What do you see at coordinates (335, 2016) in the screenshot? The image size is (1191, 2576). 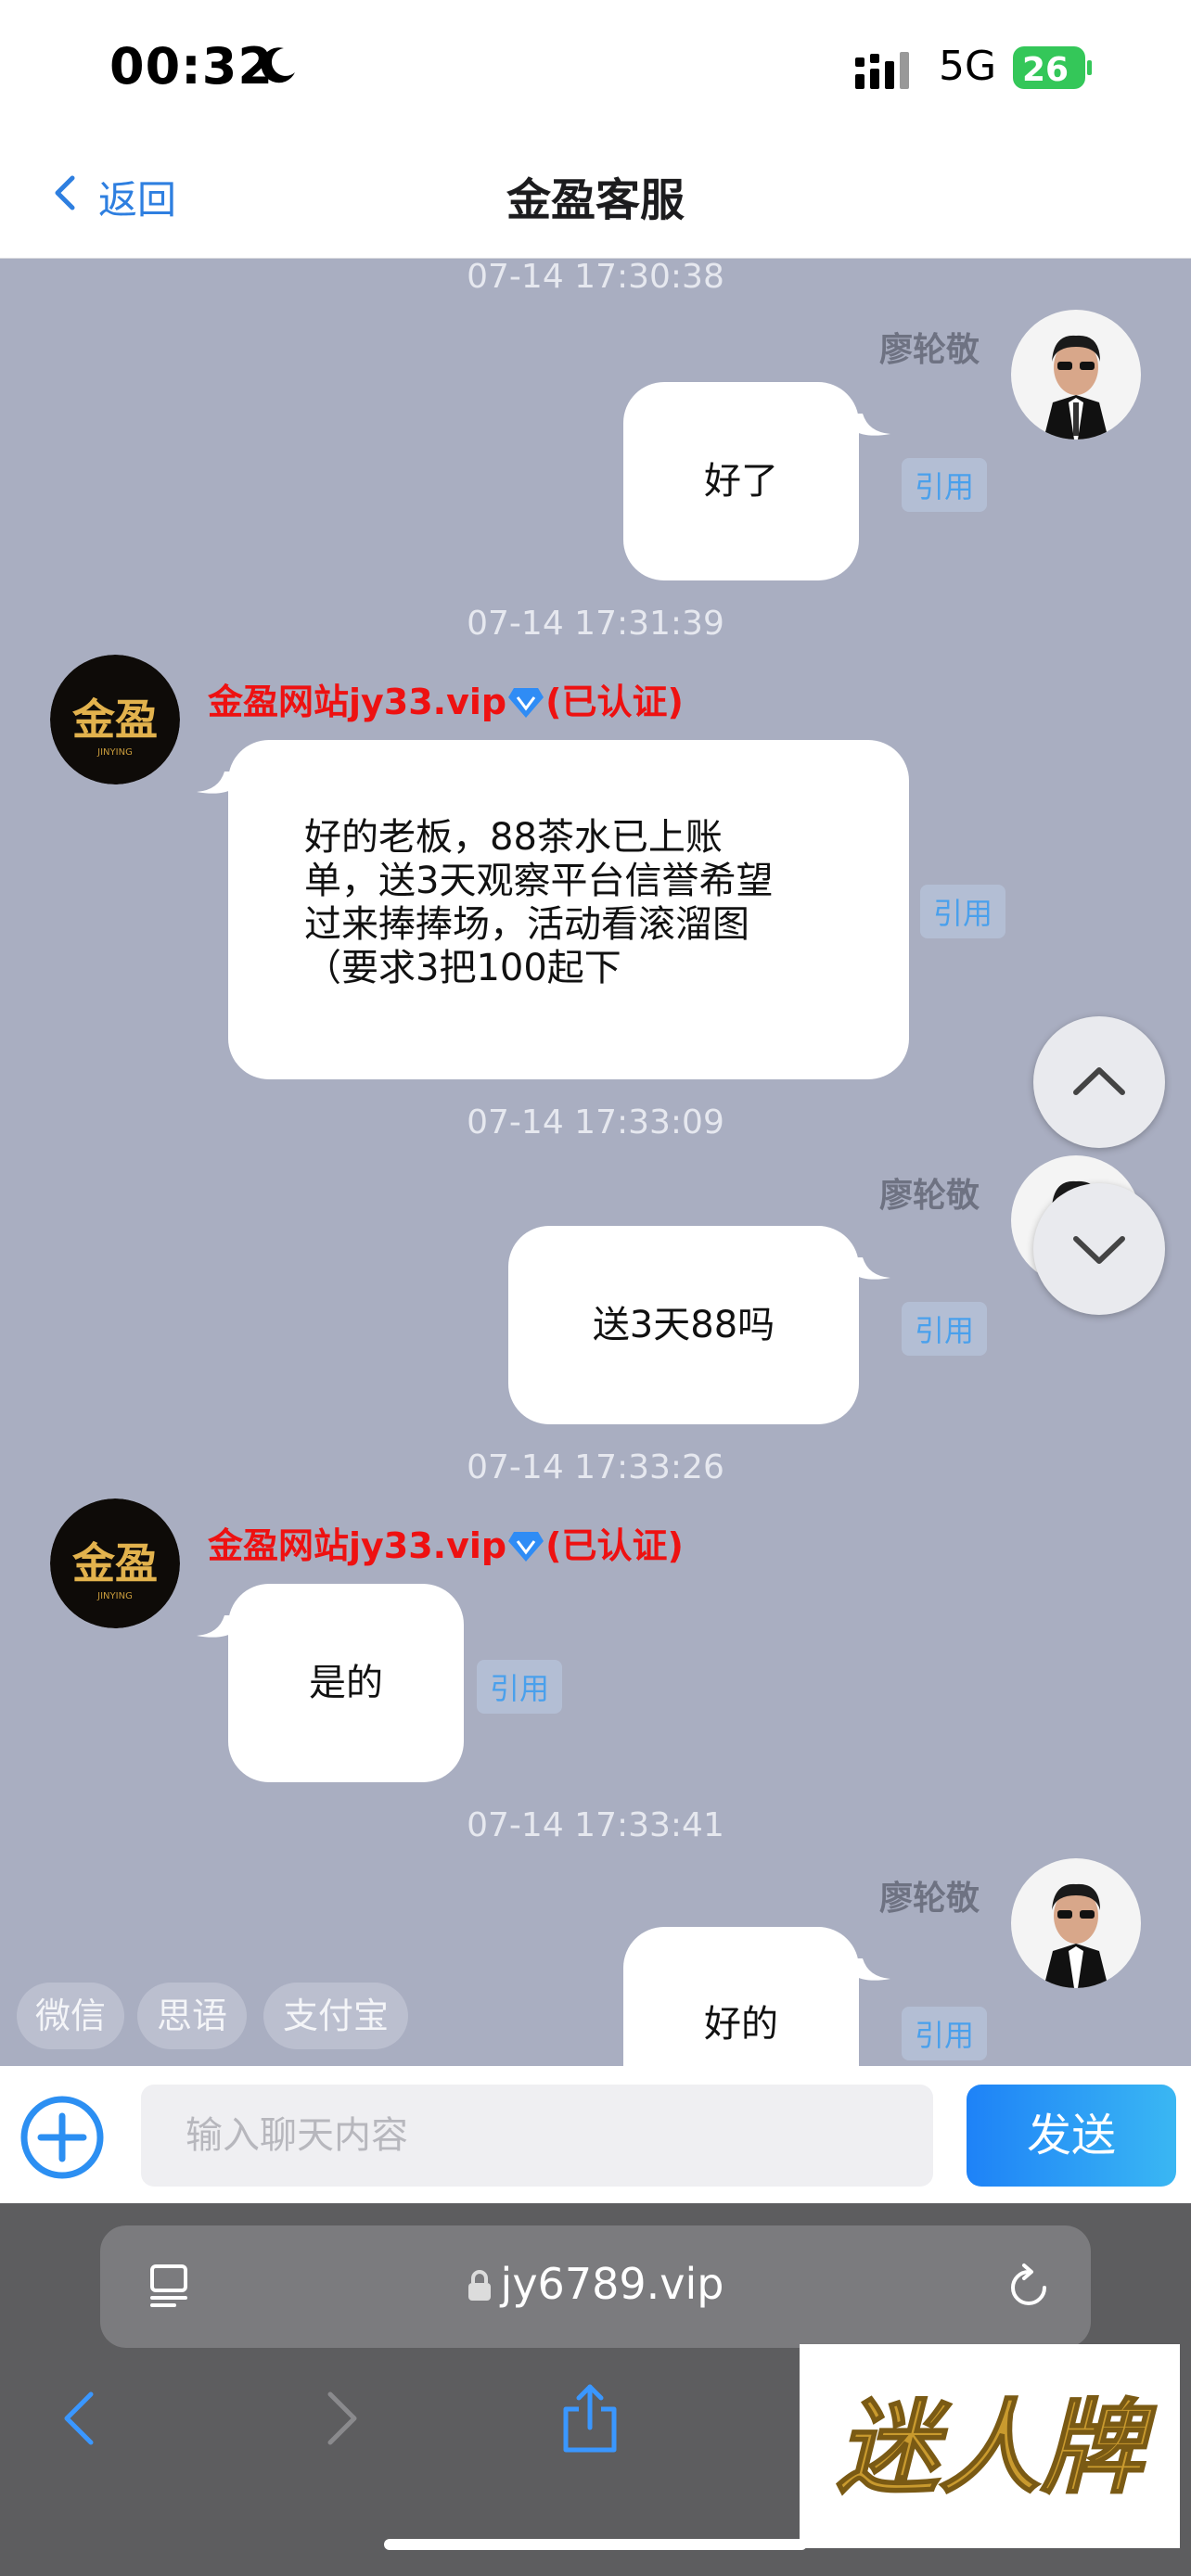 I see `quick-reply-chip: 支付宝` at bounding box center [335, 2016].